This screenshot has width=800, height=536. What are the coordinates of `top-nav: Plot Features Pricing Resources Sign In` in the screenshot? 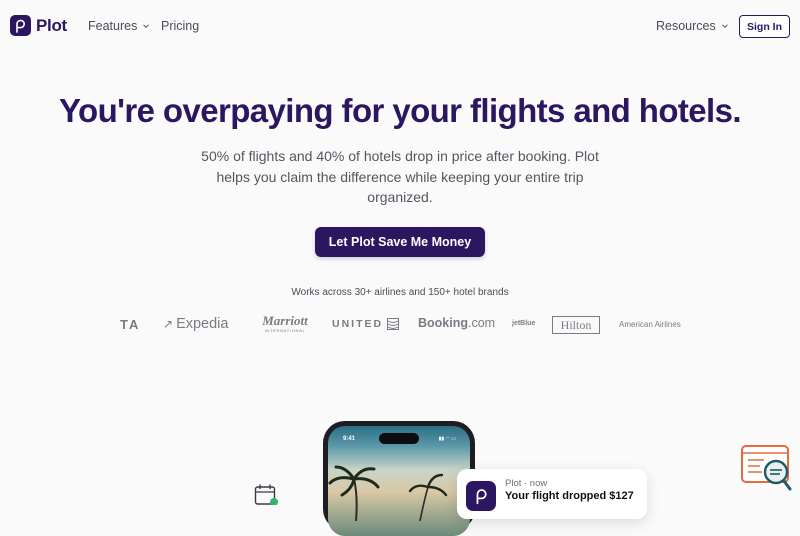 It's located at (400, 26).